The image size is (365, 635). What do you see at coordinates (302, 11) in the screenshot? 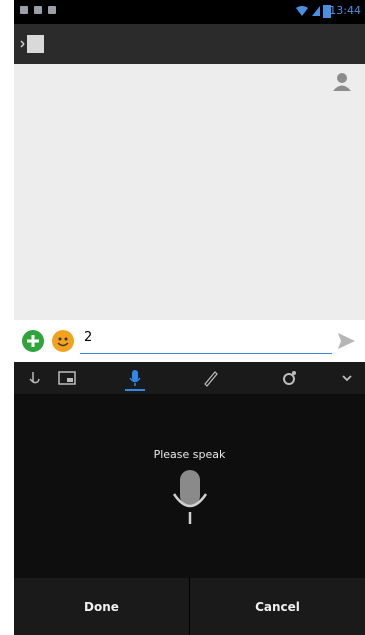
I see `wifi-icon` at bounding box center [302, 11].